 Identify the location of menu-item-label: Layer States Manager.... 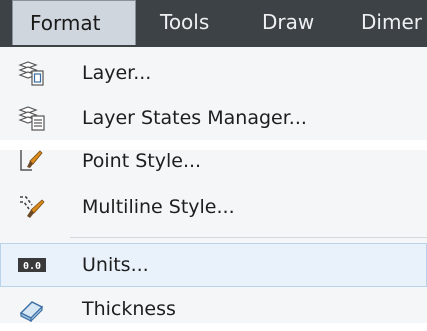
(194, 118).